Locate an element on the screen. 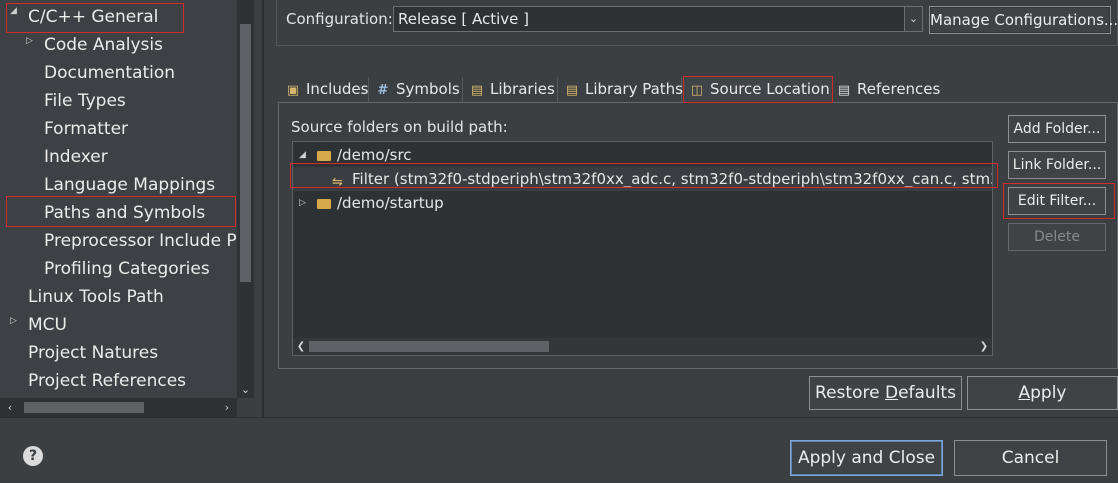 The height and width of the screenshot is (483, 1118). tree-horizontal-scrollbar: ‹ › is located at coordinates (118, 407).